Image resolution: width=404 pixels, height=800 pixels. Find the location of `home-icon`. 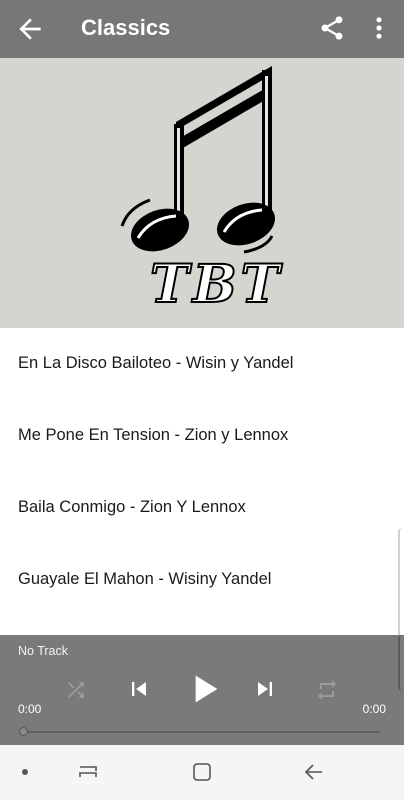

home-icon is located at coordinates (202, 772).